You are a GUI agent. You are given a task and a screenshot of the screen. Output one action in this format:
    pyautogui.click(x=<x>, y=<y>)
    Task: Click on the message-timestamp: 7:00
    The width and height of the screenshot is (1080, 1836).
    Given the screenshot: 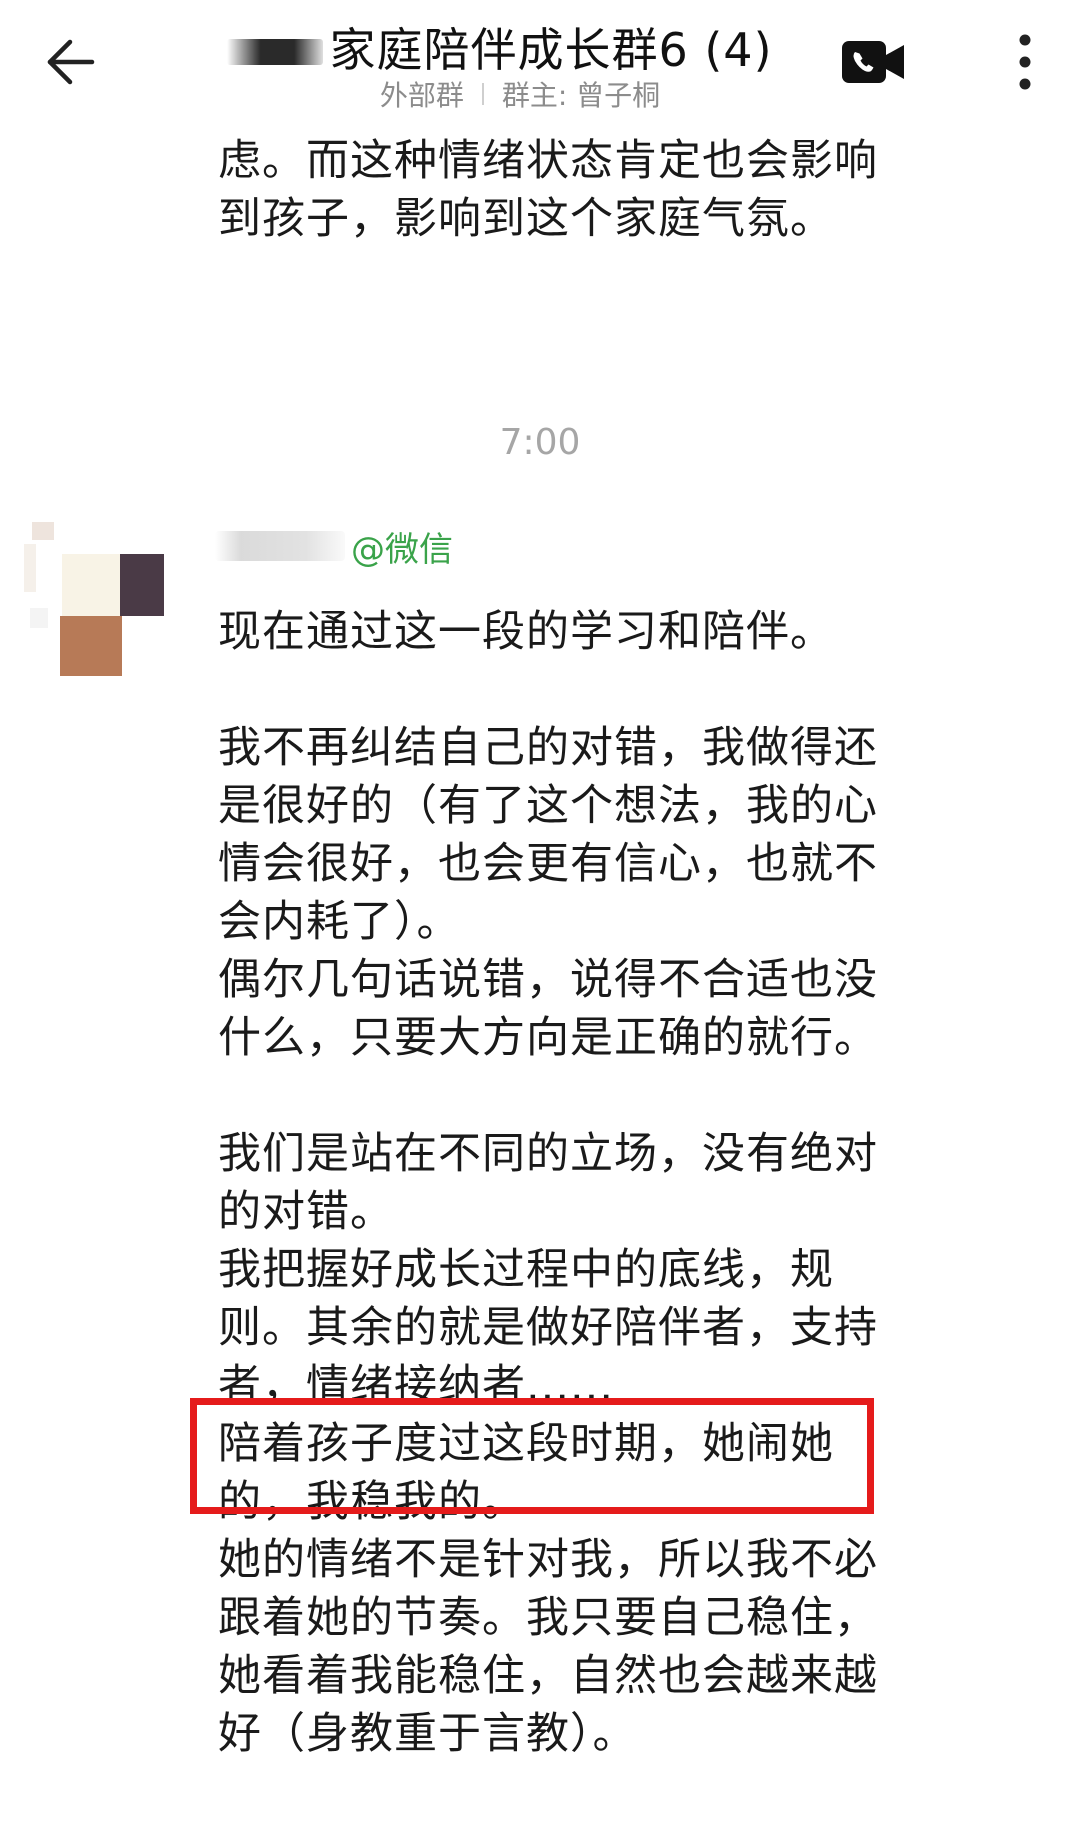 What is the action you would take?
    pyautogui.click(x=540, y=442)
    